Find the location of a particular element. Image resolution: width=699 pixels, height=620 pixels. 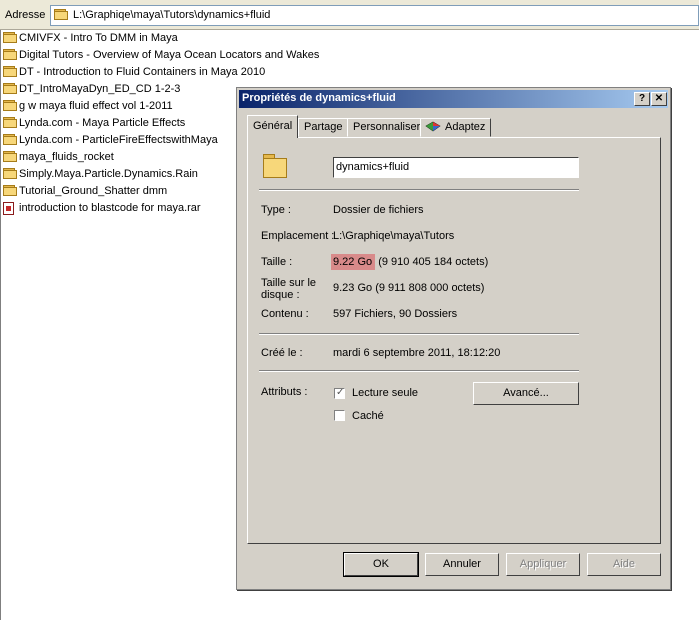

list-item: Simply.Maya.Particle.Dynamics.Rain is located at coordinates (120, 174).